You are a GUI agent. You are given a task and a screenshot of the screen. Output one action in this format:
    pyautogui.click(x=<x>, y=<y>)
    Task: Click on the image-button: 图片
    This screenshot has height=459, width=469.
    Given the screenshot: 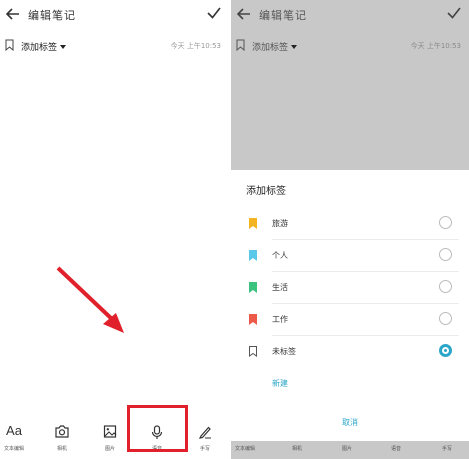 What is the action you would take?
    pyautogui.click(x=110, y=438)
    